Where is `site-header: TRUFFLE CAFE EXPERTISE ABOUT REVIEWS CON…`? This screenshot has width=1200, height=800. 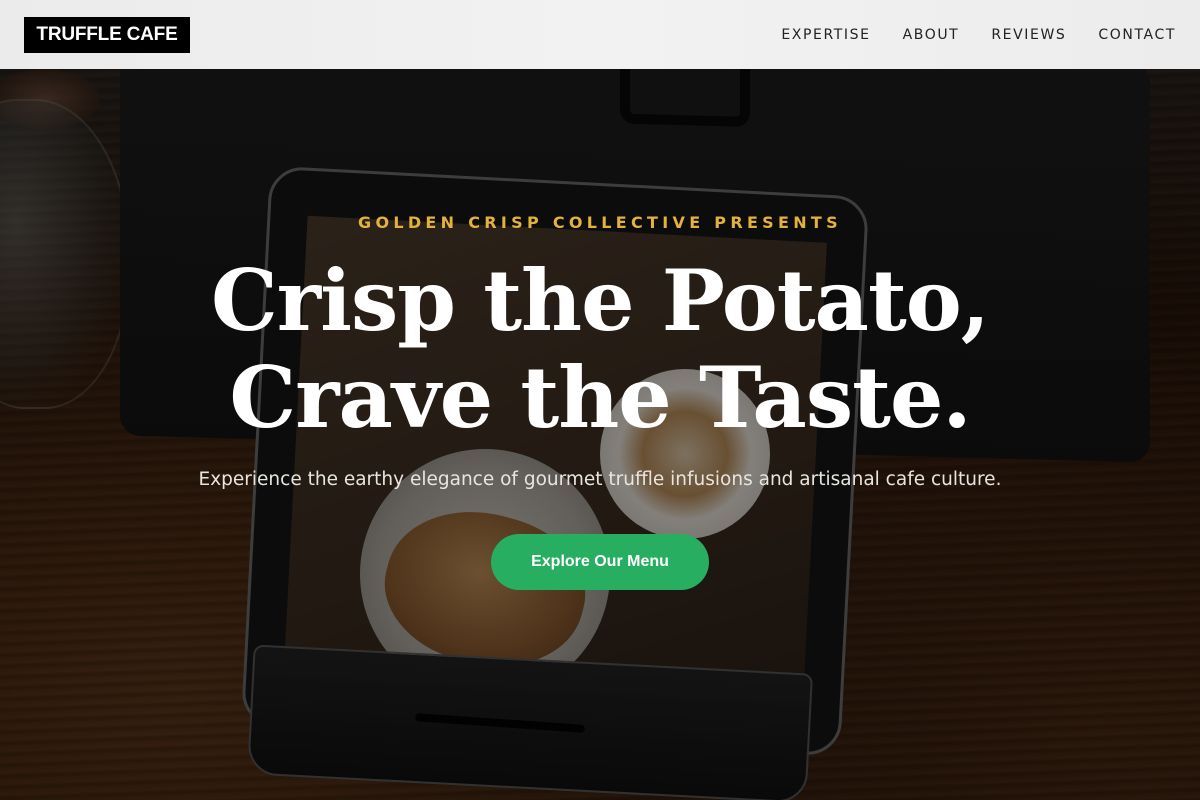 site-header: TRUFFLE CAFE EXPERTISE ABOUT REVIEWS CON… is located at coordinates (600, 34).